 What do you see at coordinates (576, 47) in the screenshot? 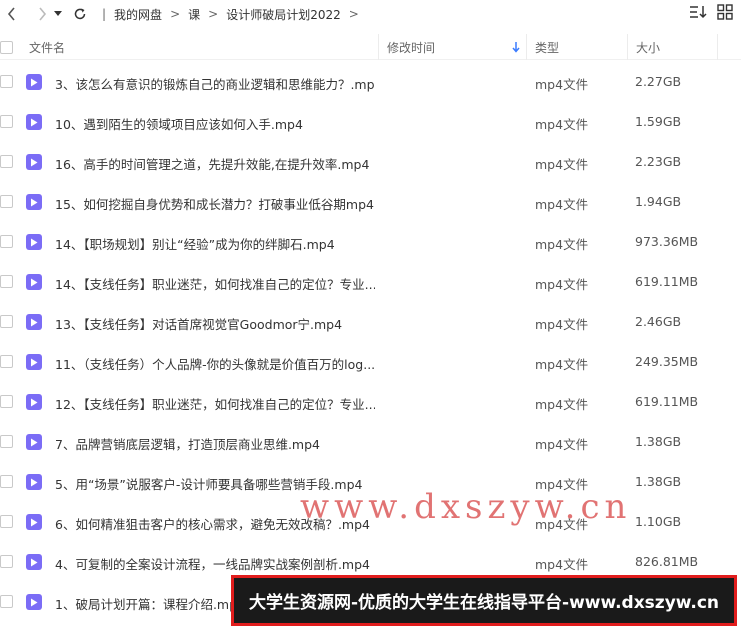
I see `column-header-type: 类型` at bounding box center [576, 47].